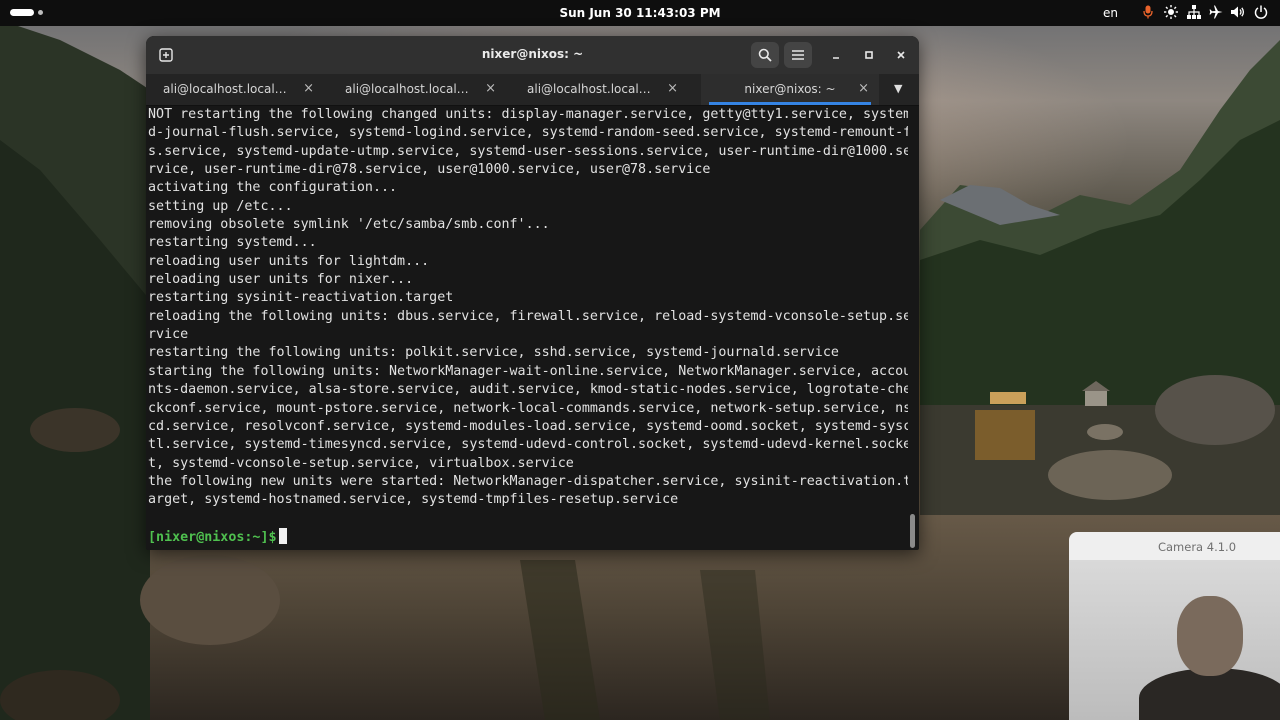 The height and width of the screenshot is (720, 1280). Describe the element at coordinates (1216, 14) in the screenshot. I see `airplane-mode-icon` at that location.